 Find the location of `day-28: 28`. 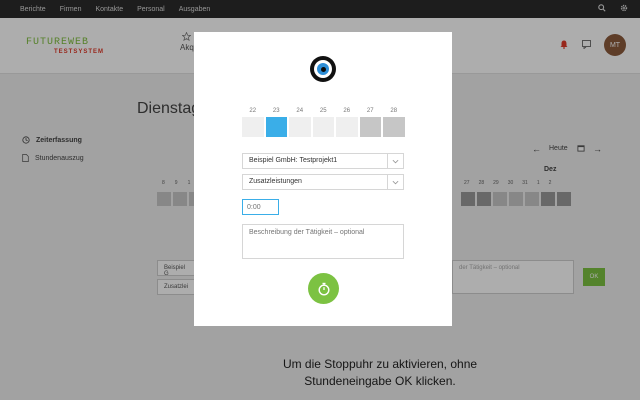

day-28: 28 is located at coordinates (394, 122).